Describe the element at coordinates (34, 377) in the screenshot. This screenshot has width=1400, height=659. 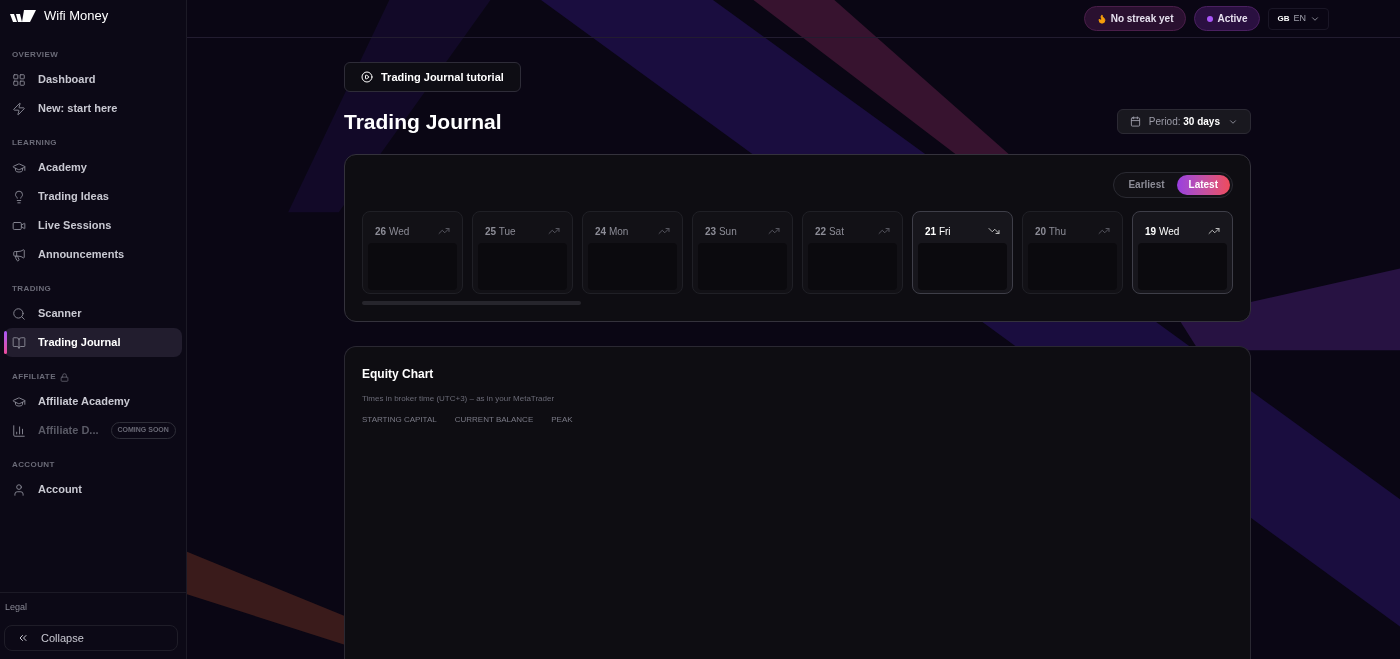
I see `section-heading: AFFILIATE` at that location.